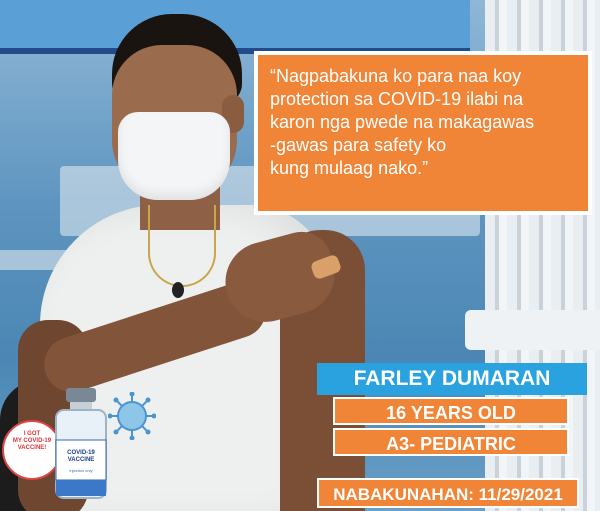  Describe the element at coordinates (451, 442) in the screenshot. I see `category-label: A3- PEDIATRIC` at that location.